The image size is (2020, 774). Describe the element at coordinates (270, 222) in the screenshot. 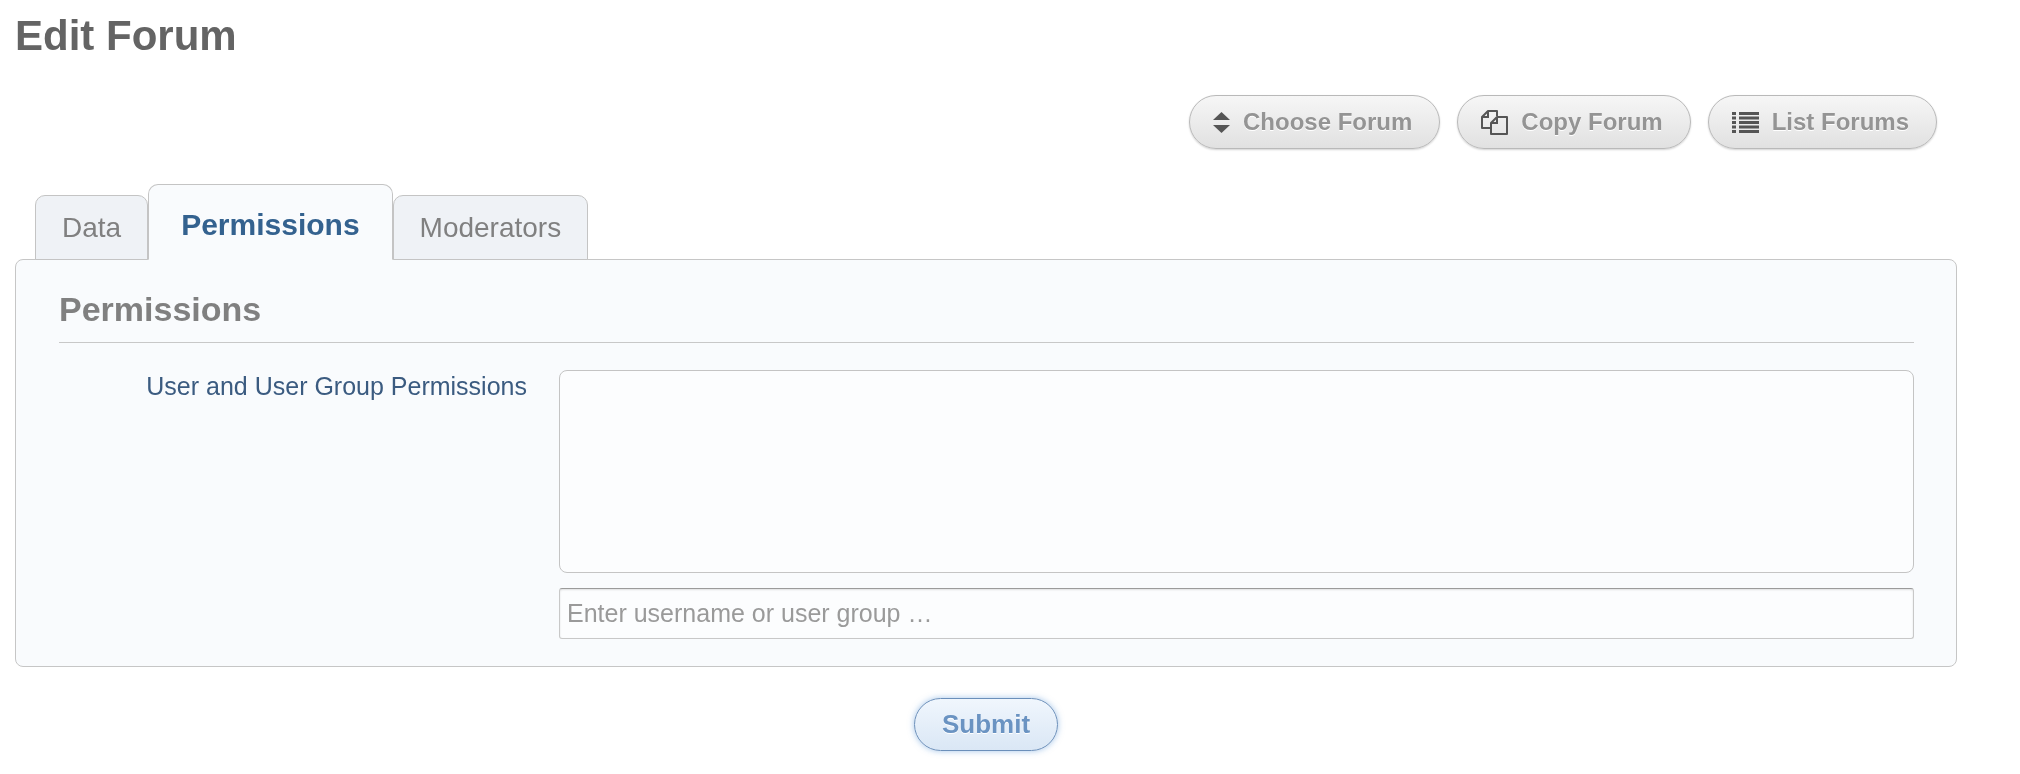

I see `tab: Permissions` at that location.